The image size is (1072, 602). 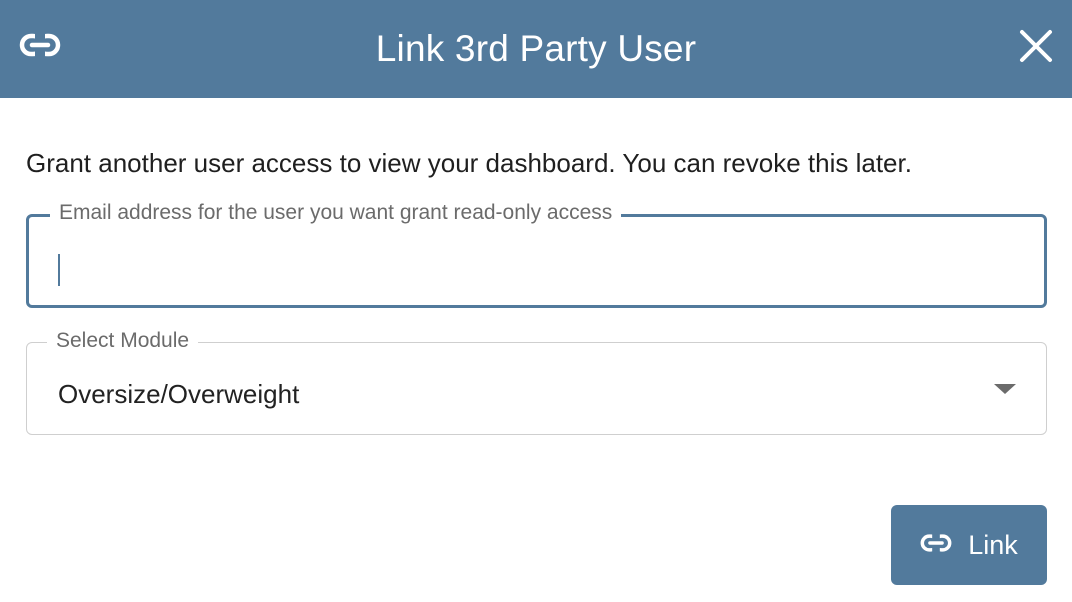 I want to click on module-select-label: Select Module, so click(x=123, y=341).